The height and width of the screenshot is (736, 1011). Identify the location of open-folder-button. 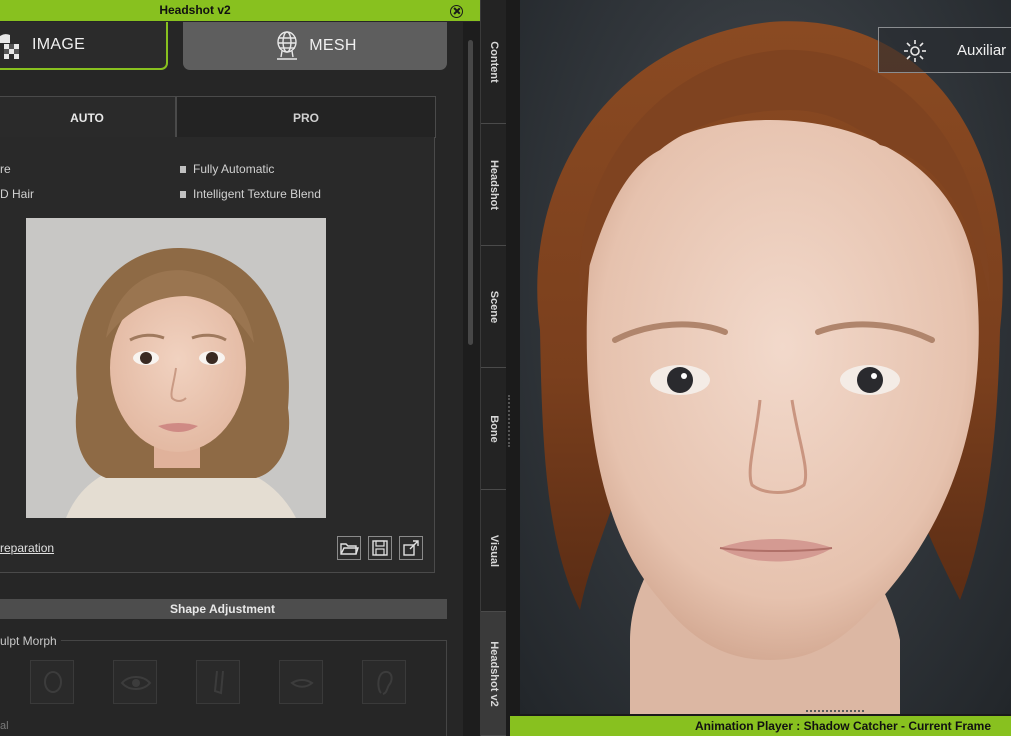
(349, 548).